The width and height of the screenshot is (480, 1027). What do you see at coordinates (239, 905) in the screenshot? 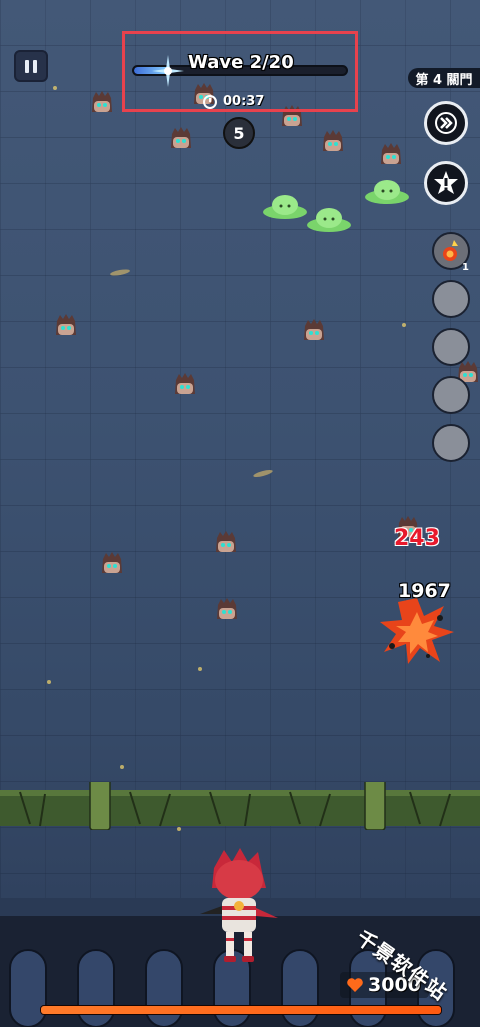
I see `player-character` at bounding box center [239, 905].